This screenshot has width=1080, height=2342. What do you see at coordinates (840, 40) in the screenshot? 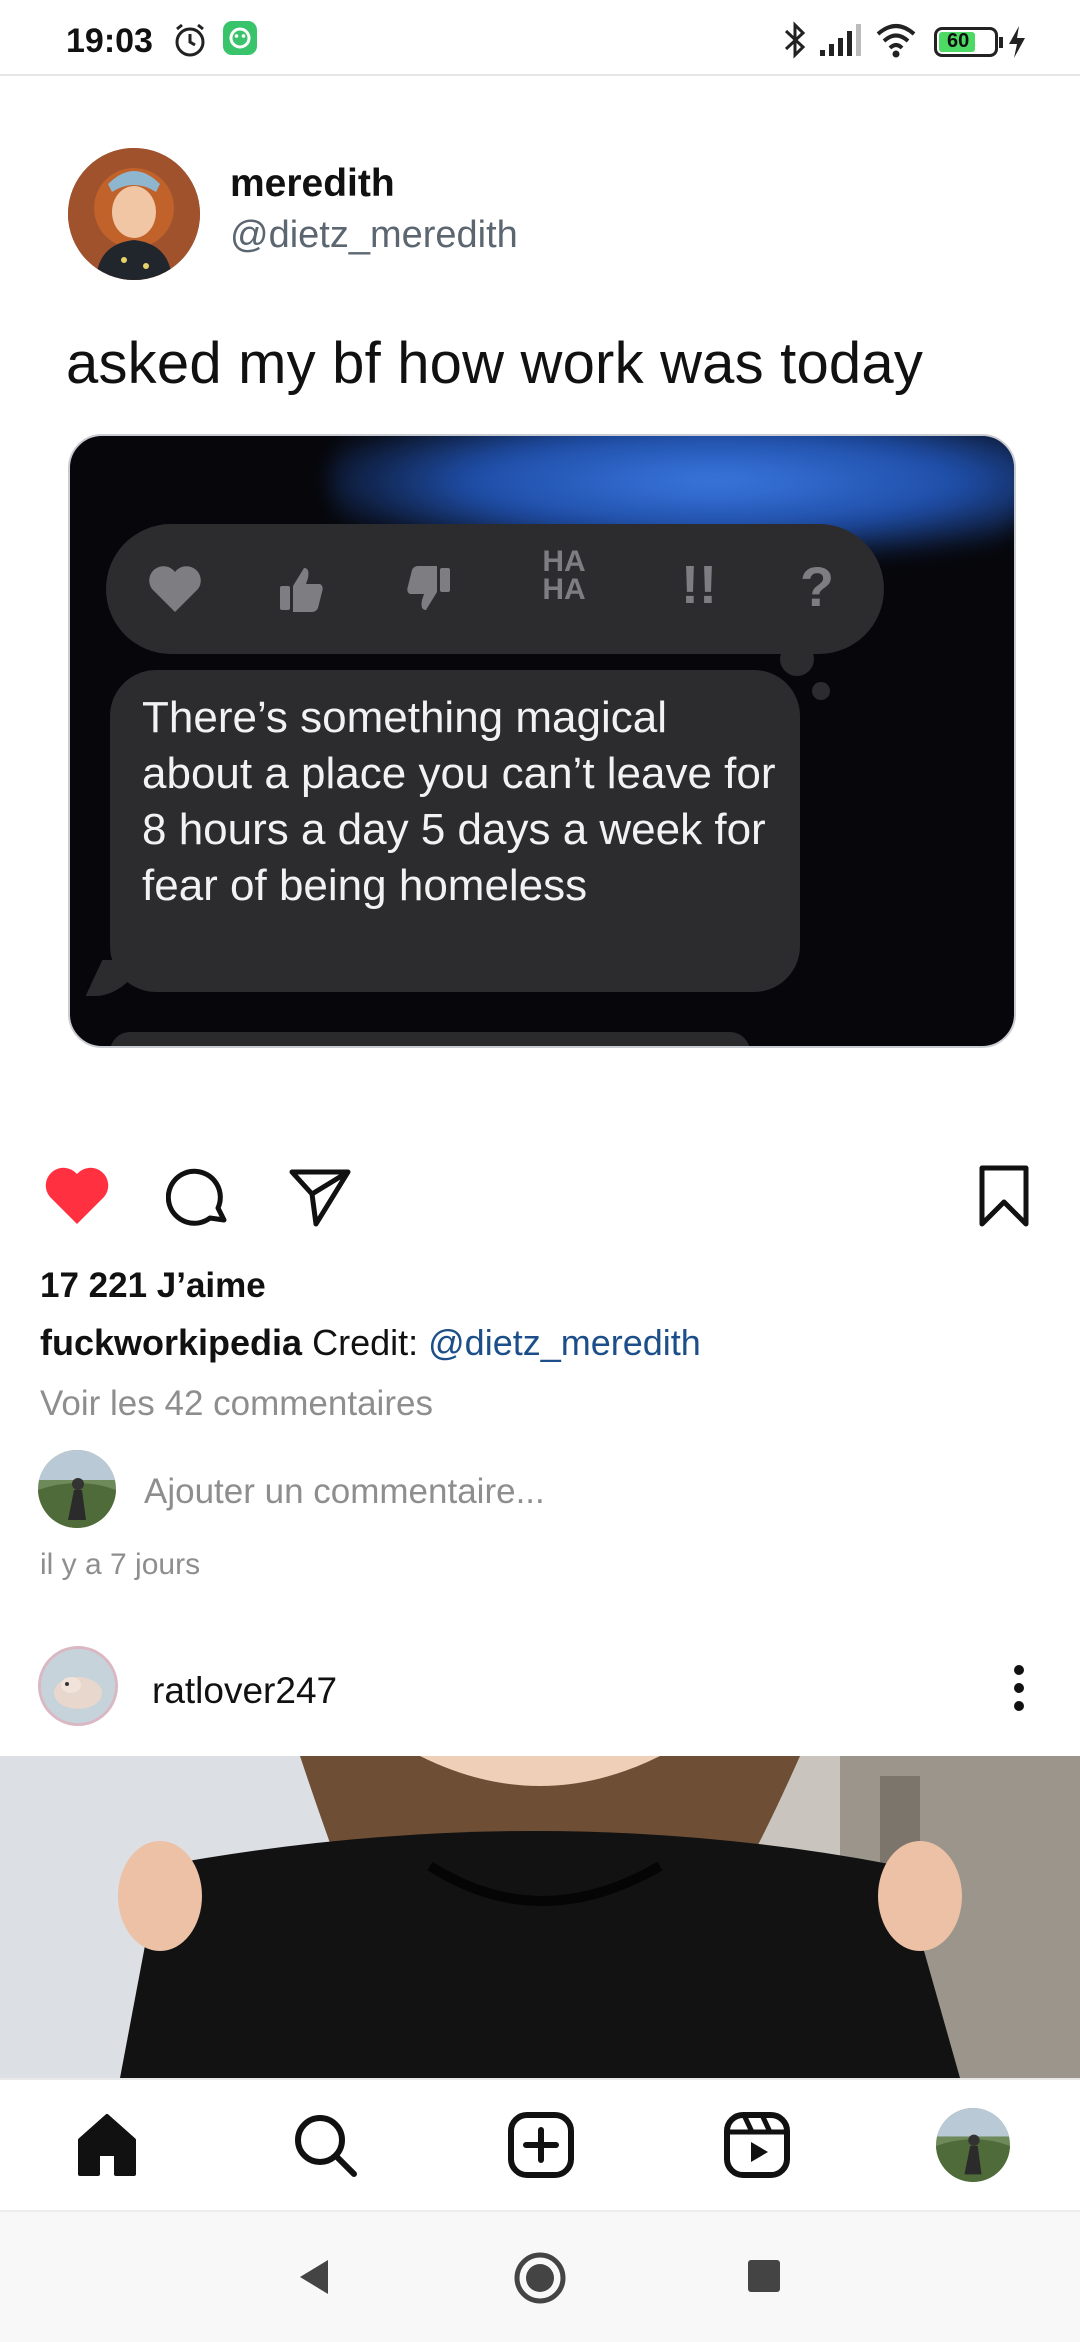
I see `signal-icon` at bounding box center [840, 40].